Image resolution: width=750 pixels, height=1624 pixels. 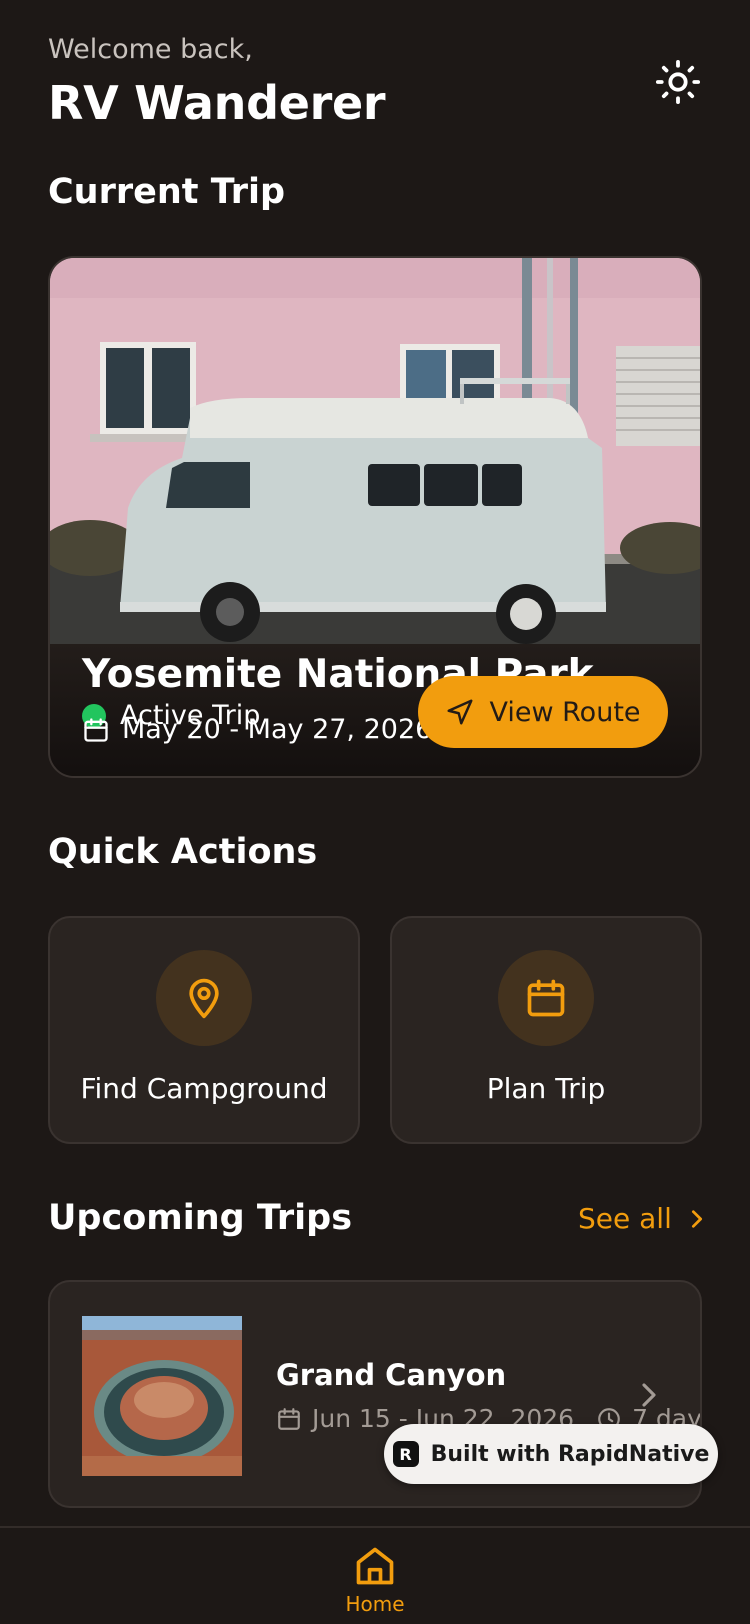 I want to click on view-route-button: View Route, so click(x=543, y=712).